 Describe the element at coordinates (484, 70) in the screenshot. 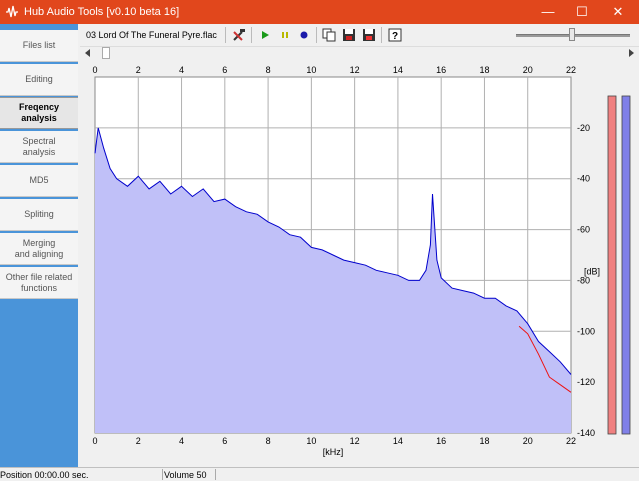

I see `x-tick-label-top: 18` at that location.